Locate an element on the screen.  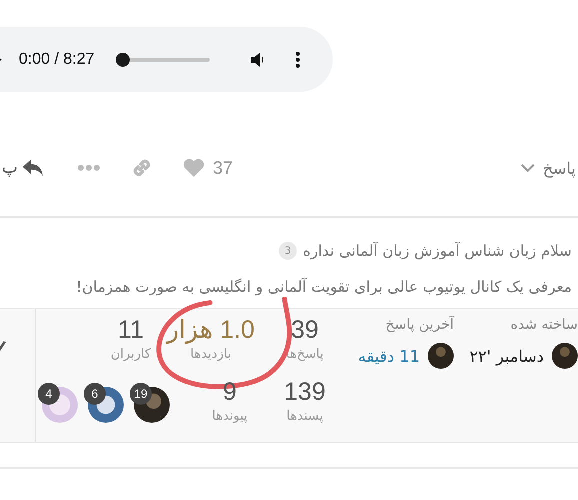
stat-label: پسندها is located at coordinates (305, 416).